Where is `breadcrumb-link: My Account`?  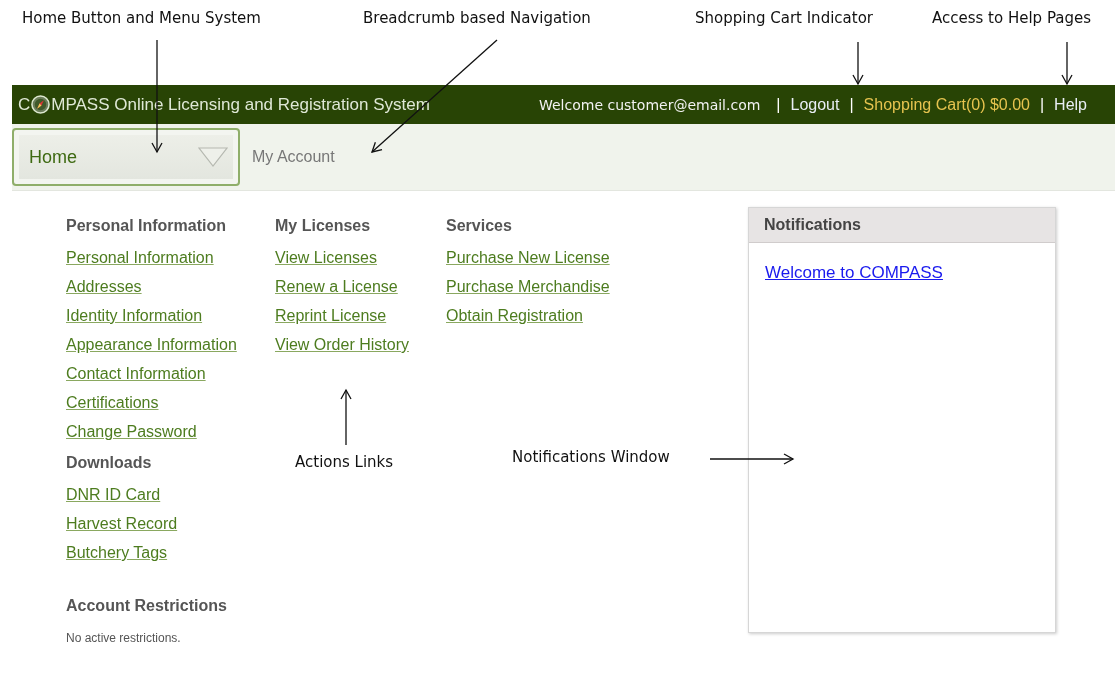 breadcrumb-link: My Account is located at coordinates (293, 157).